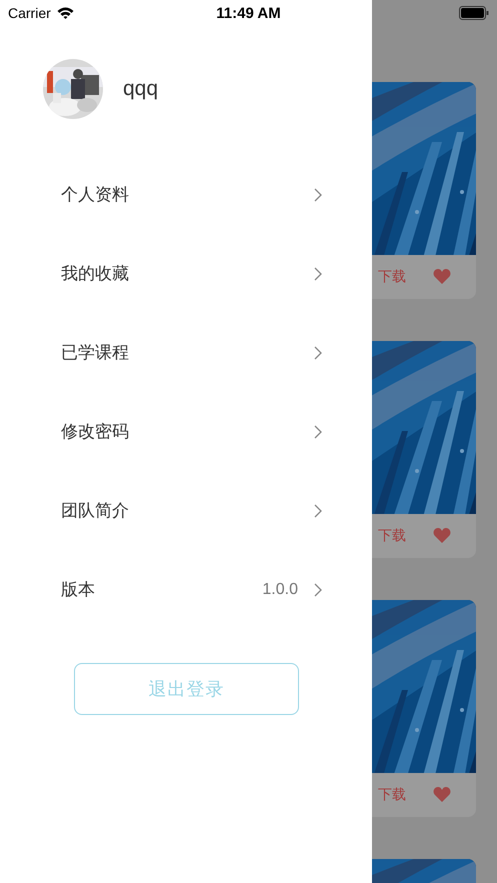 The image size is (497, 883). I want to click on wifi-icon, so click(65, 13).